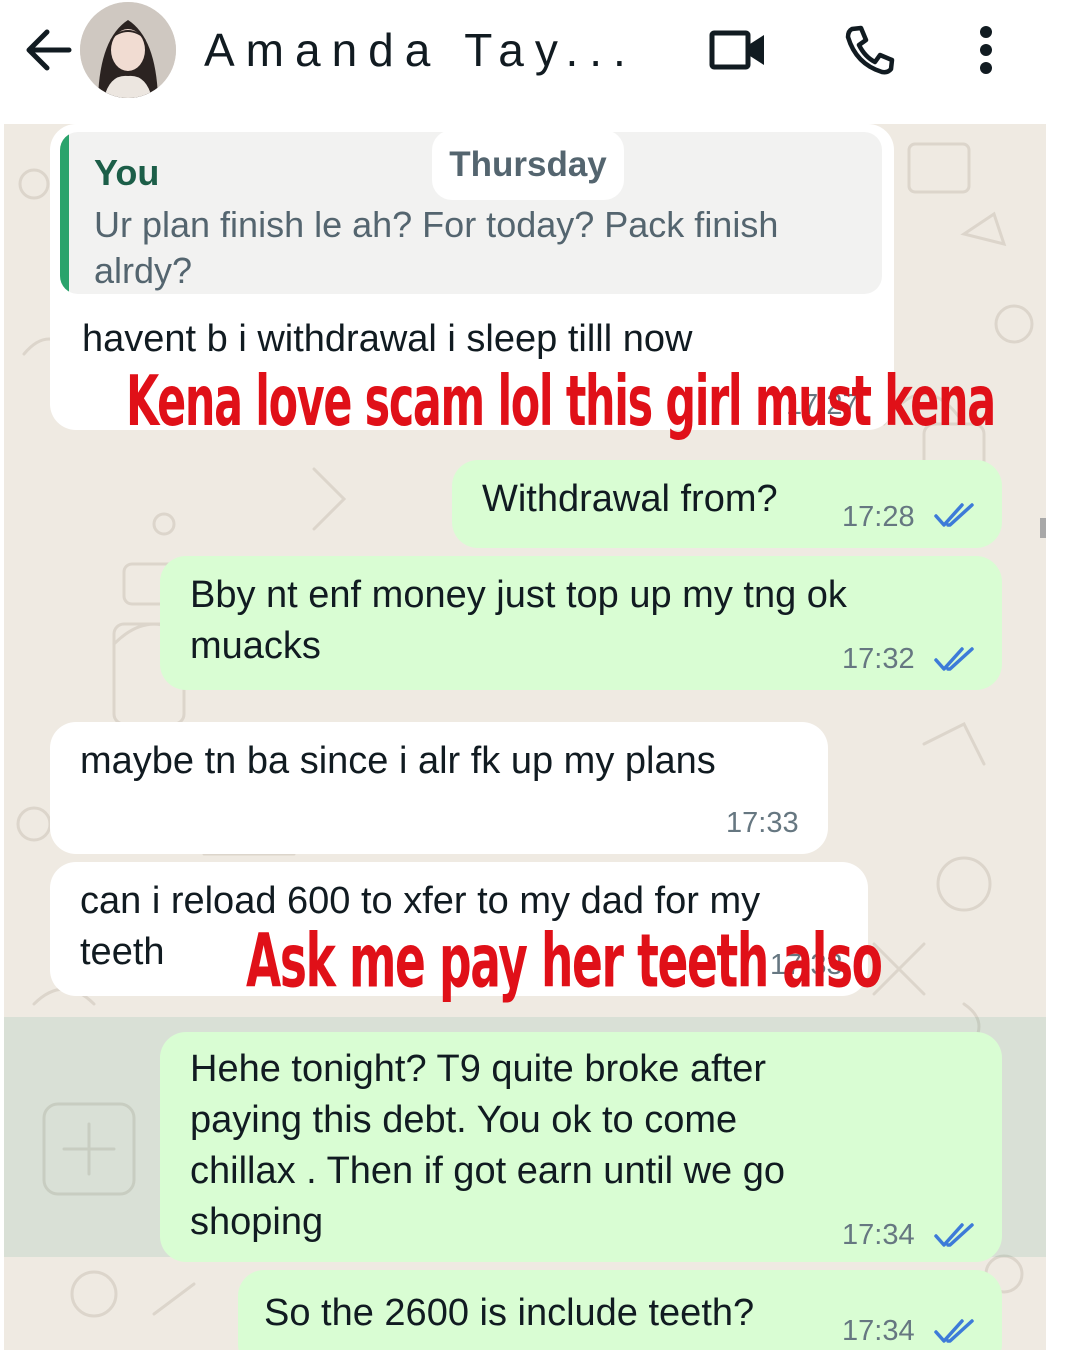  I want to click on message-bubble-outgoing: Withdrawal from? 17:28, so click(727, 504).